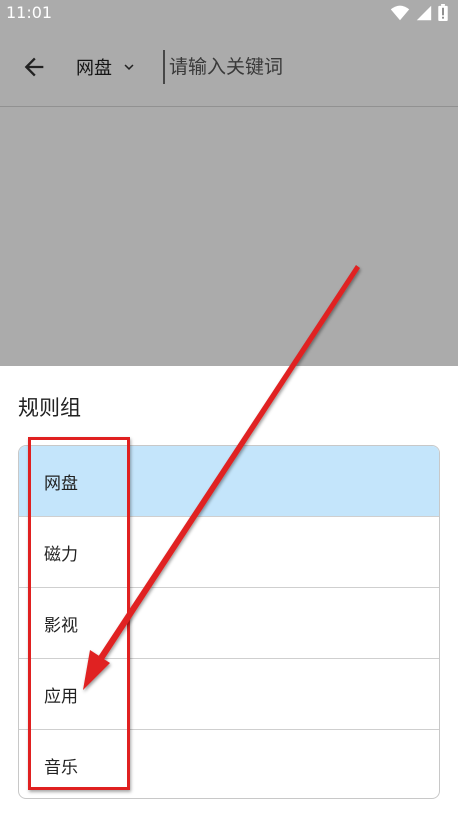 The image size is (458, 820). What do you see at coordinates (229, 13) in the screenshot?
I see `status-bar: 11:01` at bounding box center [229, 13].